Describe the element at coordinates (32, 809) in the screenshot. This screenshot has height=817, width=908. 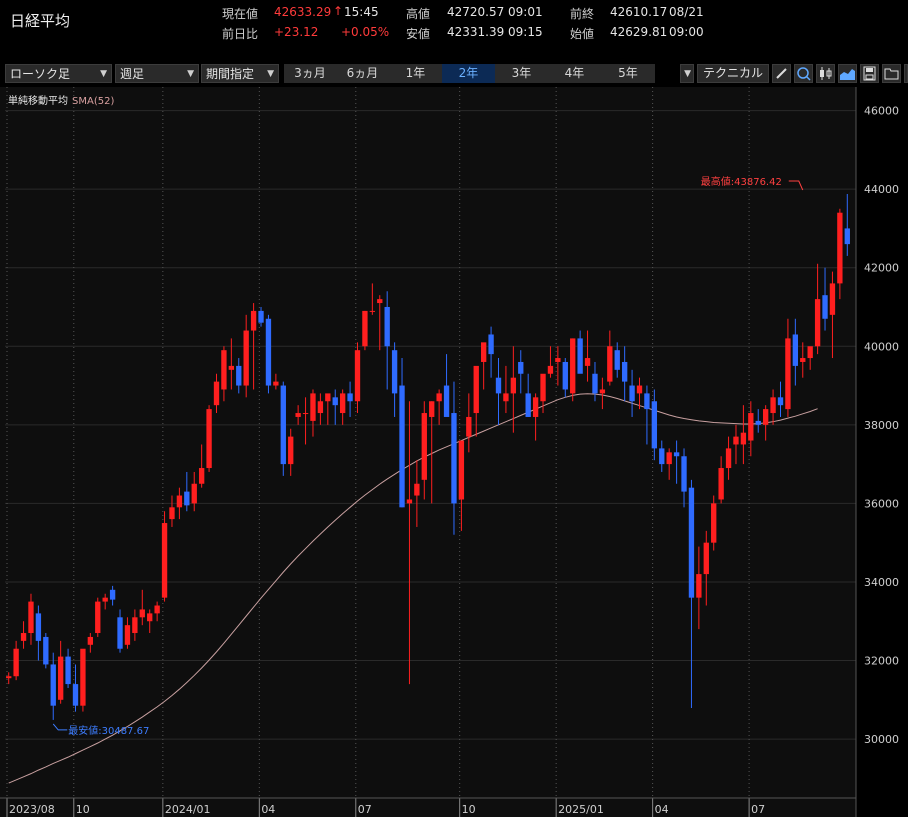
I see `x-tick-label: 2023/08` at that location.